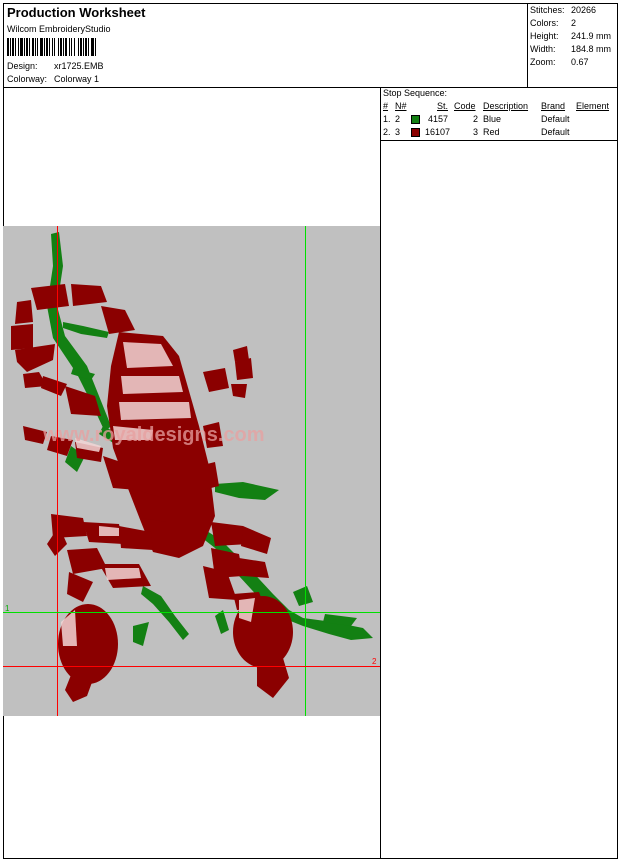 The height and width of the screenshot is (861, 620). I want to click on barcode, so click(51, 47).